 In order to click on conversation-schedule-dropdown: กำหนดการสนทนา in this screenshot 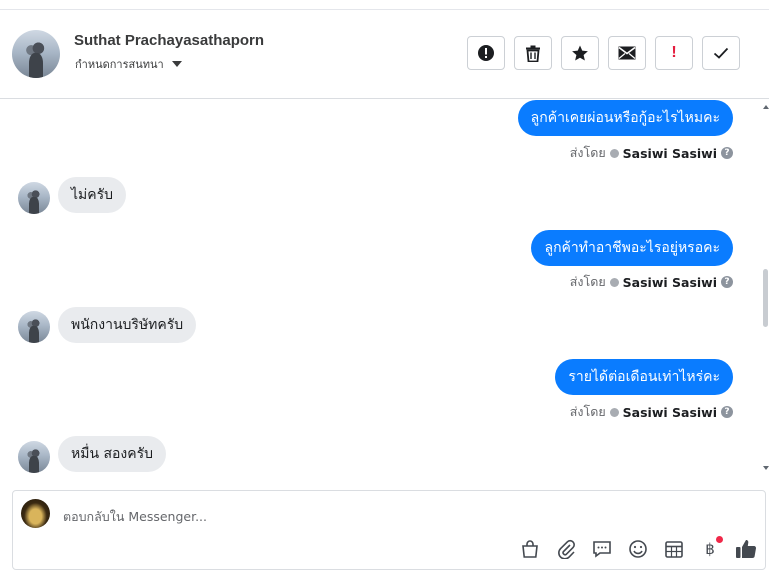, I will do `click(128, 64)`.